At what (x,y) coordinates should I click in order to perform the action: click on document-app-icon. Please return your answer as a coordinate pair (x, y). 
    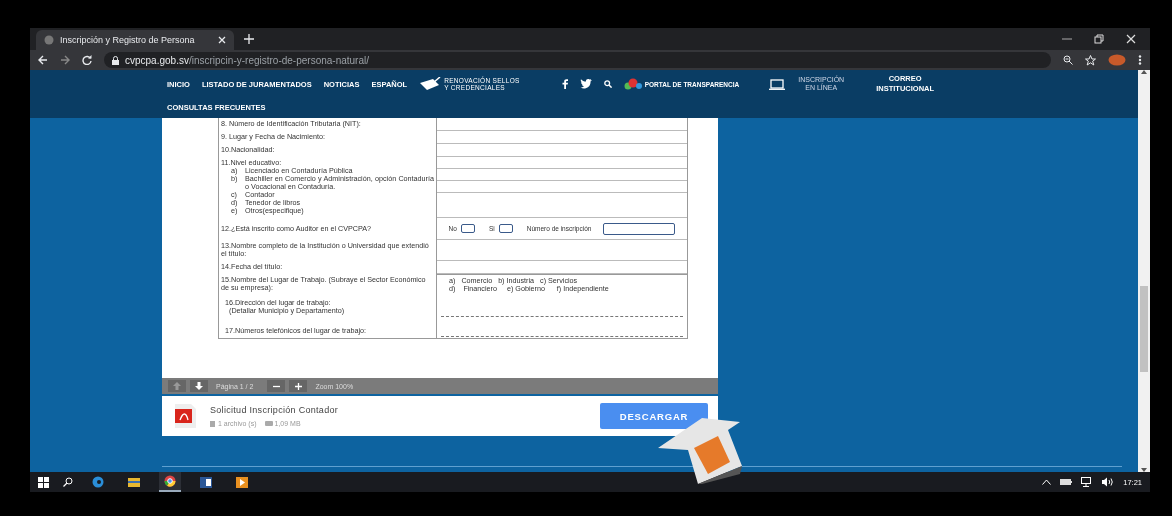
    Looking at the image, I should click on (206, 482).